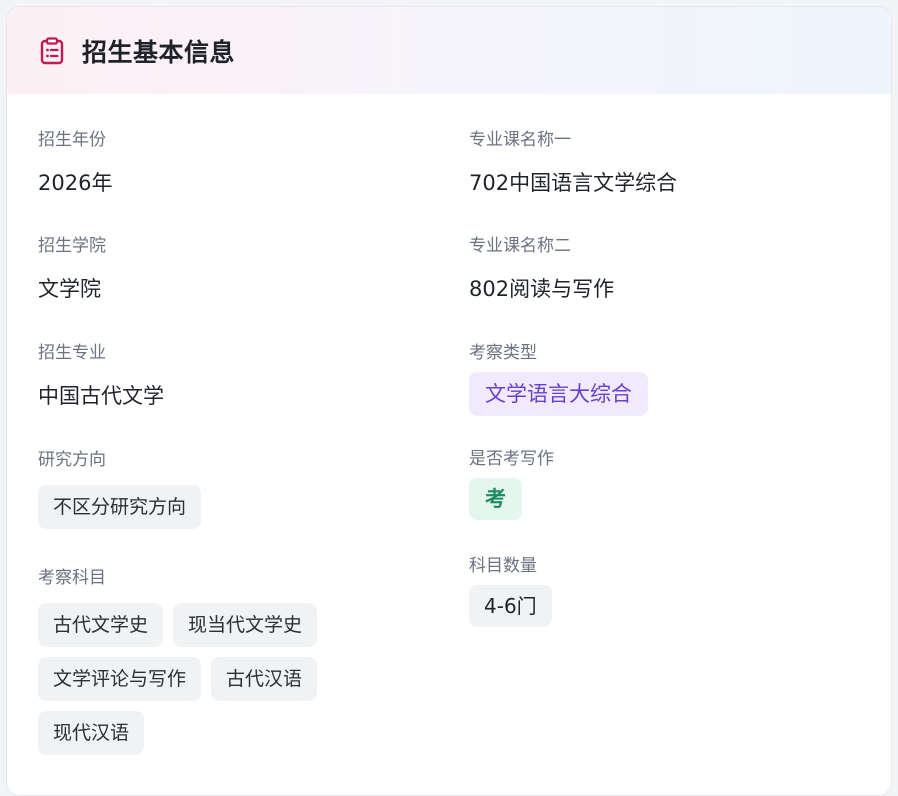 The image size is (898, 796). I want to click on field-college: 招生学院 文学院, so click(72, 269).